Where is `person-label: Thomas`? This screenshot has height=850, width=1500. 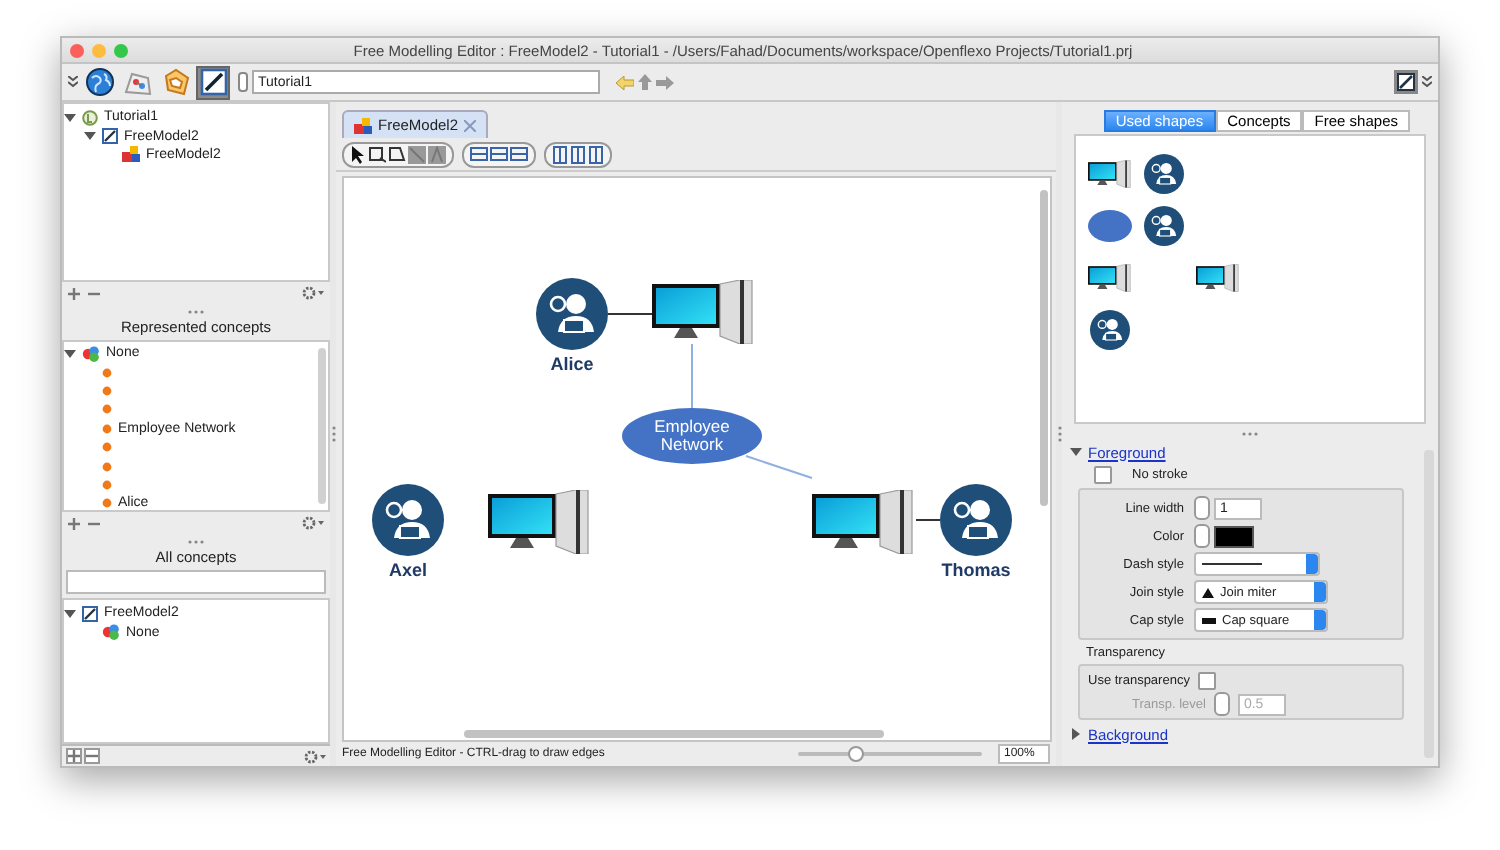 person-label: Thomas is located at coordinates (976, 570).